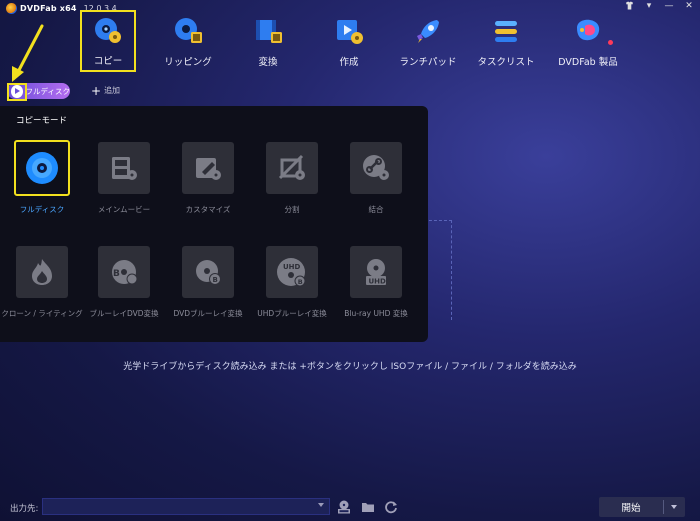  Describe the element at coordinates (663, 507) in the screenshot. I see `start-button-divider` at that location.